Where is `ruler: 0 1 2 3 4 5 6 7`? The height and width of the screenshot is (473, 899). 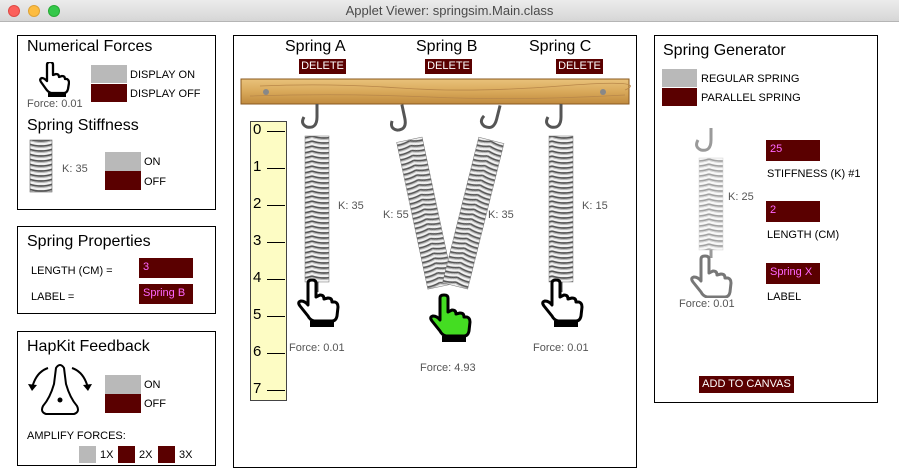
ruler: 0 1 2 3 4 5 6 7 is located at coordinates (268, 261).